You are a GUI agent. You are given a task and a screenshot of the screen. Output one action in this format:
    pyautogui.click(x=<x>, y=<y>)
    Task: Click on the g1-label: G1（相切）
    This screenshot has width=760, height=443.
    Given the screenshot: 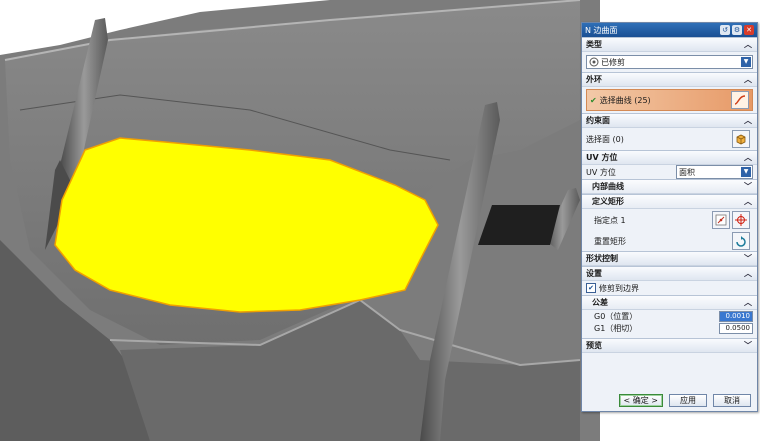 What is the action you would take?
    pyautogui.click(x=616, y=328)
    